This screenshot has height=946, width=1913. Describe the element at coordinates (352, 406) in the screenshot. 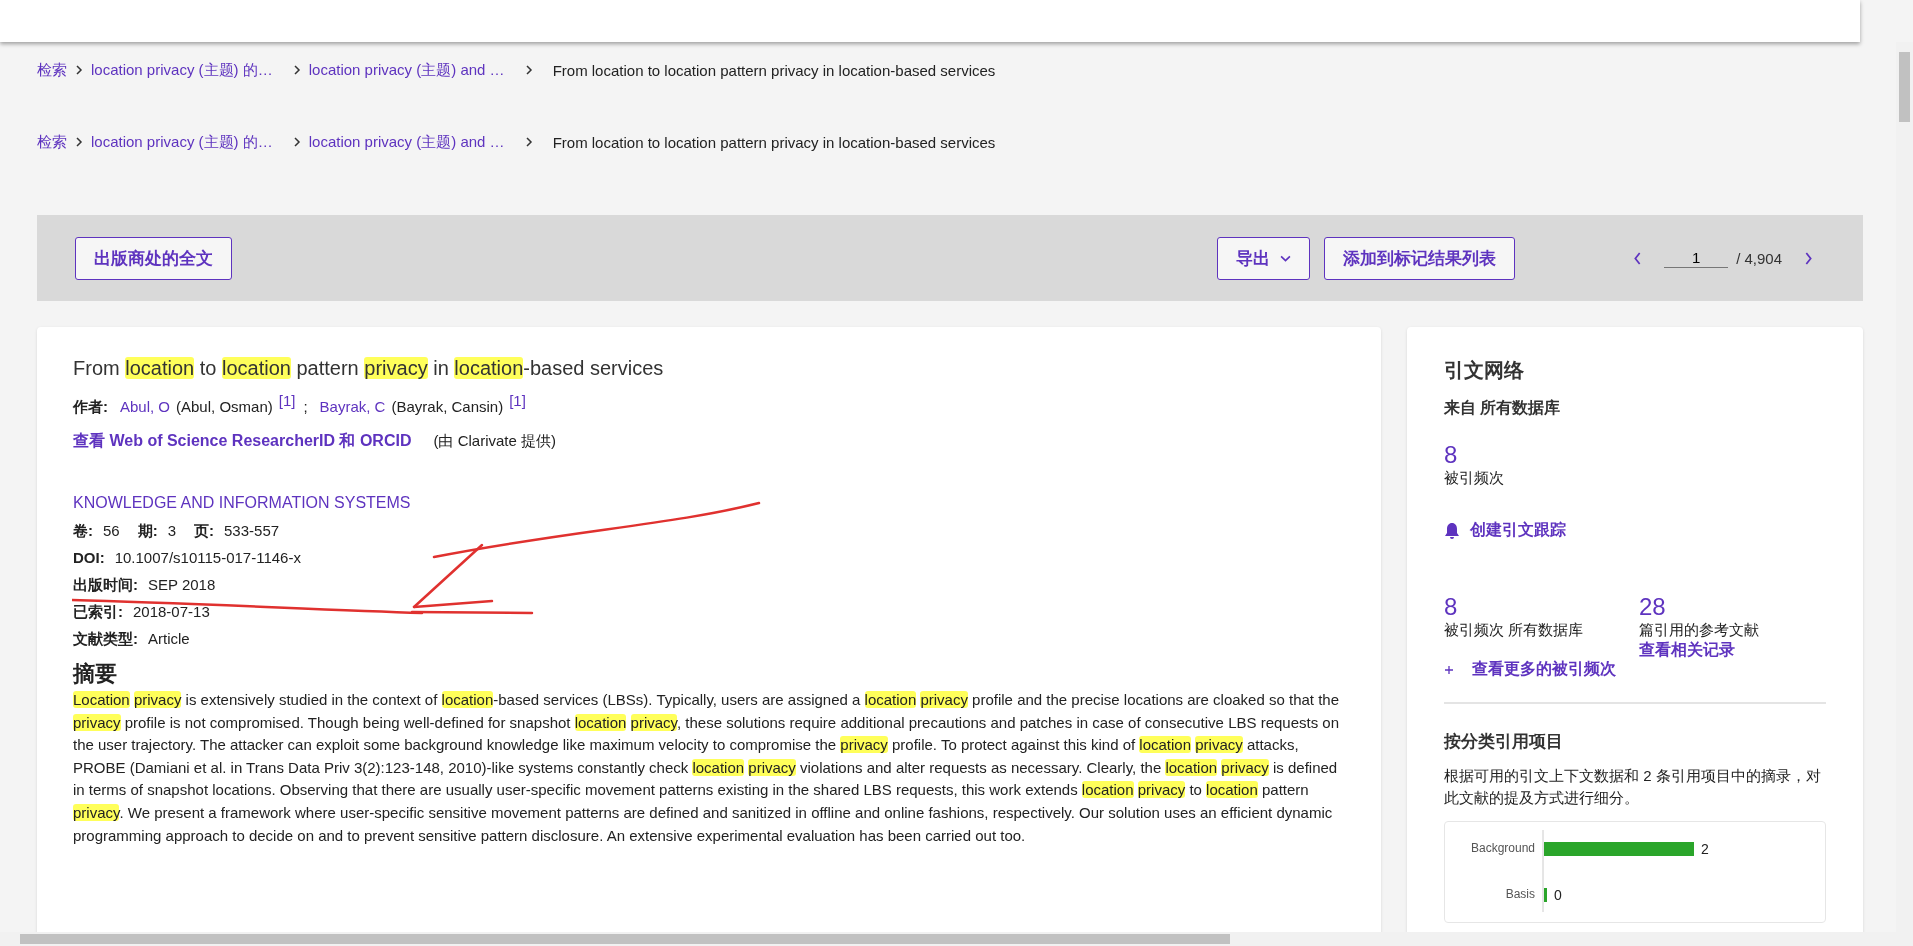

I see `author-link: Bayrak, C` at that location.